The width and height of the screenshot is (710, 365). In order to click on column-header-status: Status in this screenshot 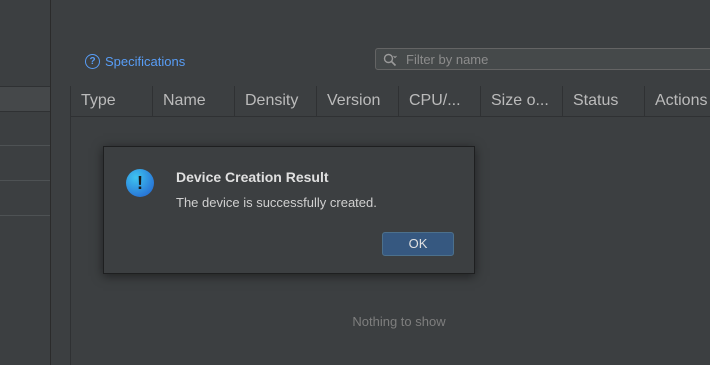, I will do `click(604, 101)`.